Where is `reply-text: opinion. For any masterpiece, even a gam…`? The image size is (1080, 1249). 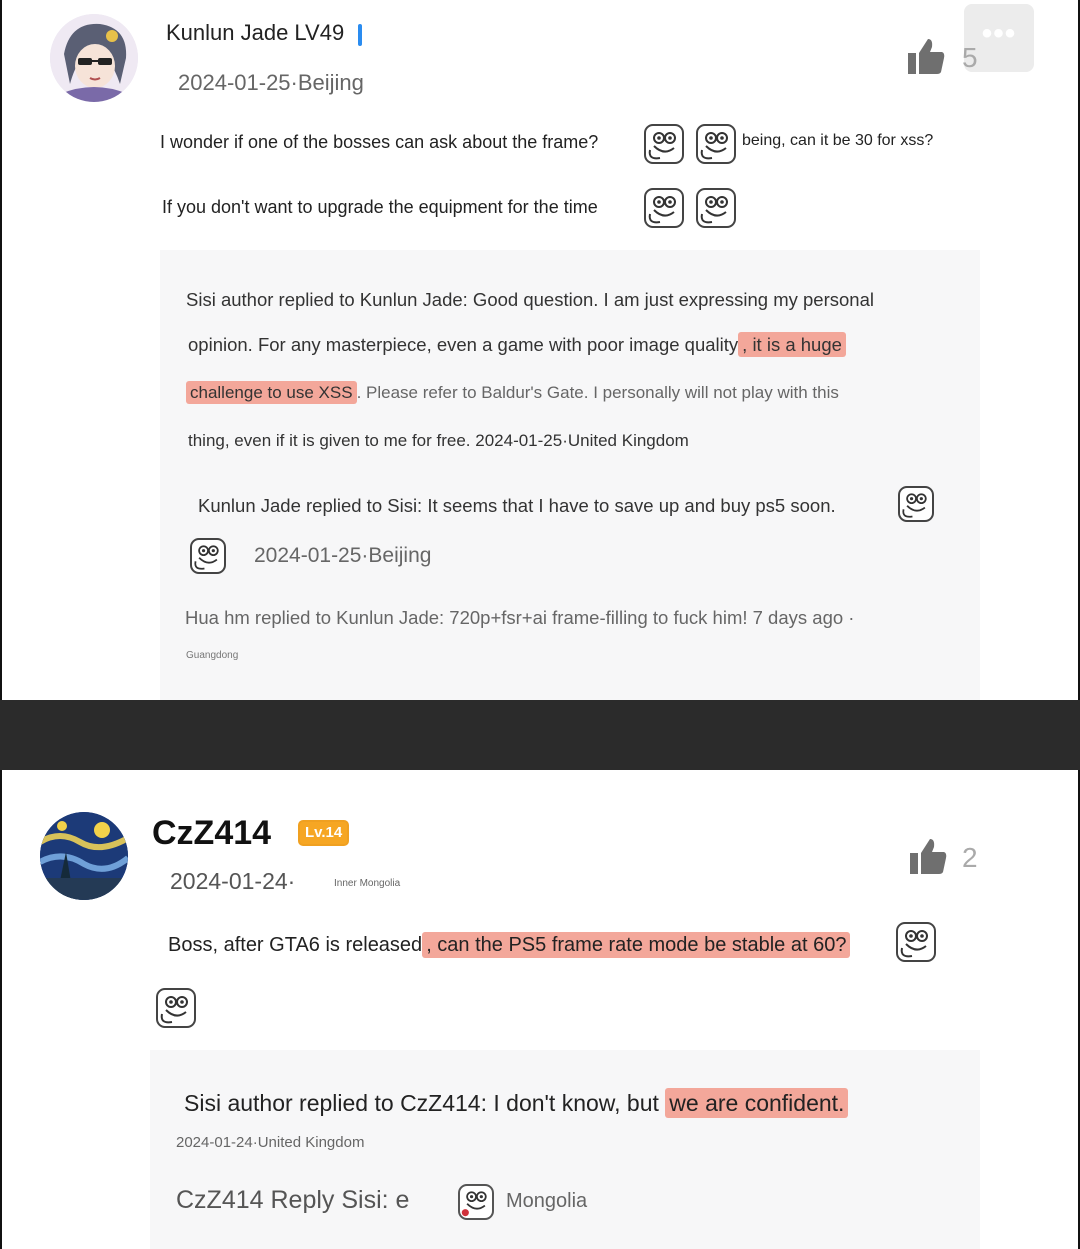 reply-text: opinion. For any masterpiece, even a gam… is located at coordinates (517, 344).